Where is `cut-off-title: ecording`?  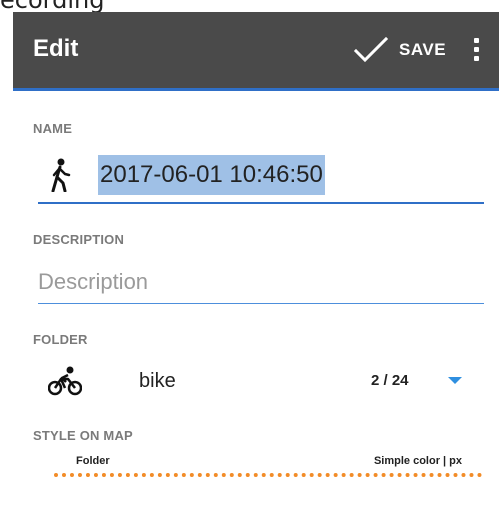
cut-off-title: ecording is located at coordinates (52, 6).